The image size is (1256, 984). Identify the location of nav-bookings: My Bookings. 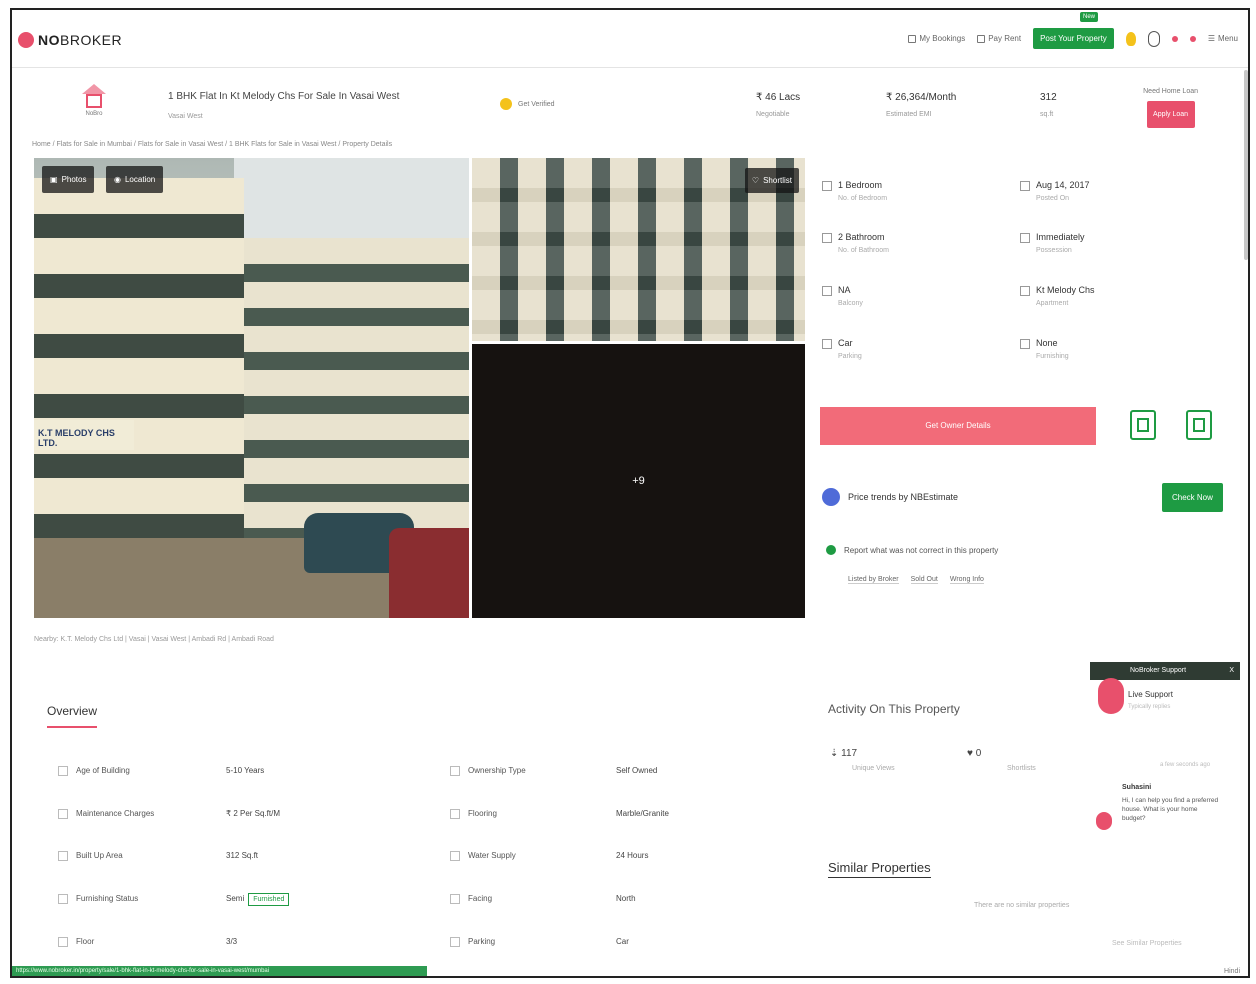
(936, 38).